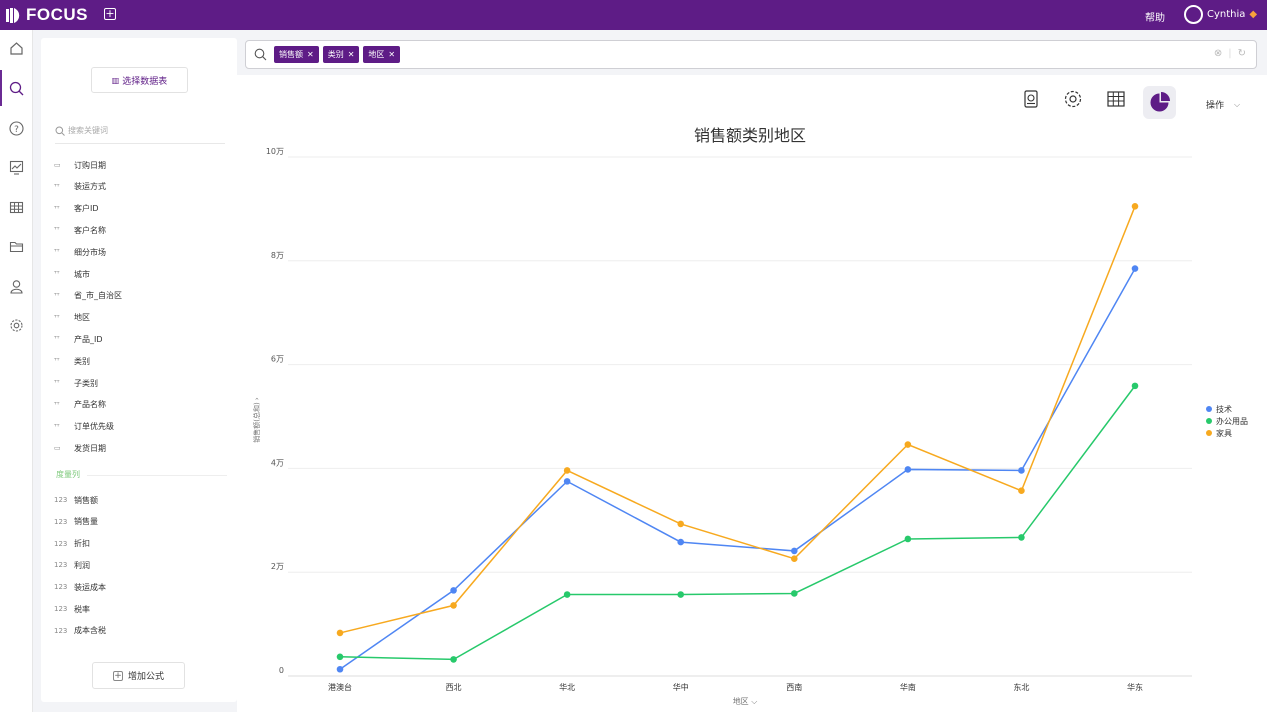 This screenshot has height=712, width=1267. Describe the element at coordinates (277, 255) in the screenshot. I see `y-tick-label: 8万` at that location.